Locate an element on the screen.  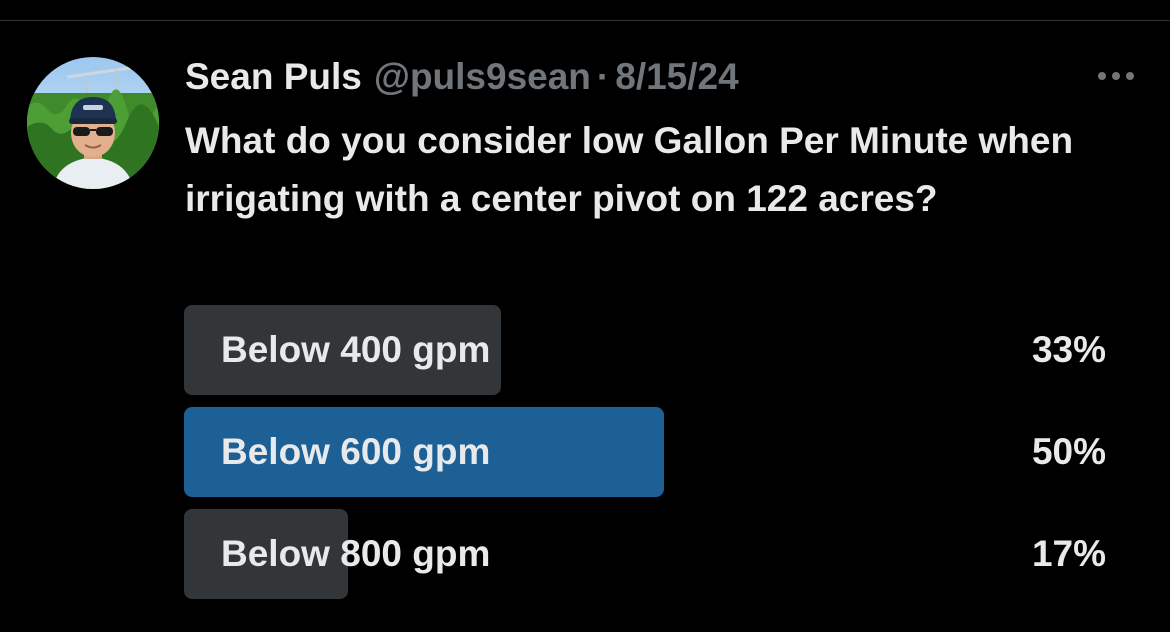
poll-option-percent: 17% is located at coordinates (1068, 553).